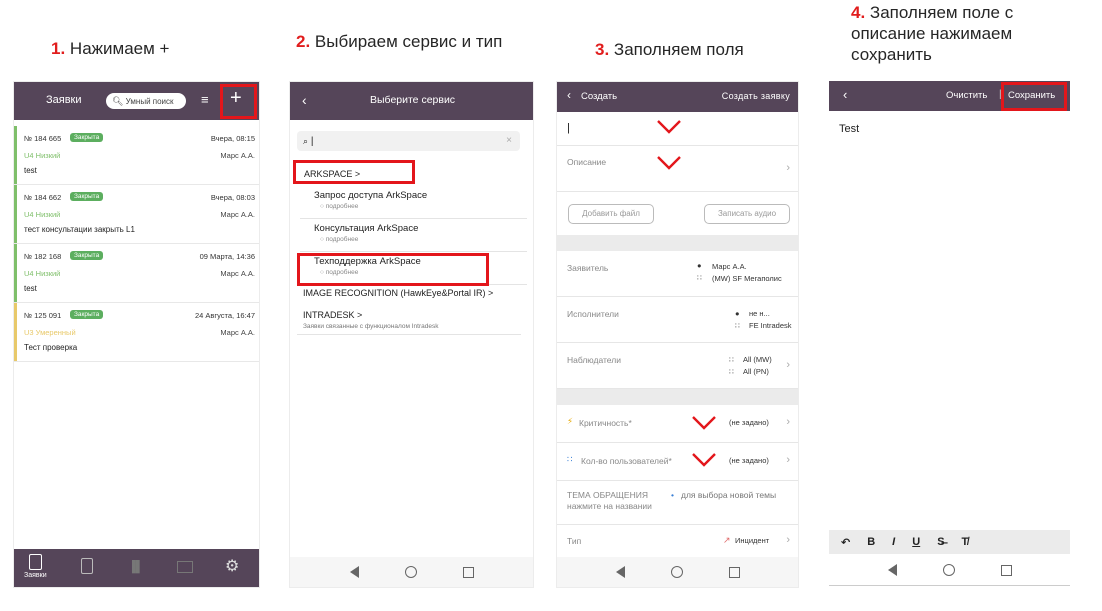 Image resolution: width=1102 pixels, height=611 pixels. I want to click on observers-row: Наблюдатели ∷ All (MW) ∷ All (PN) ›, so click(677, 366).